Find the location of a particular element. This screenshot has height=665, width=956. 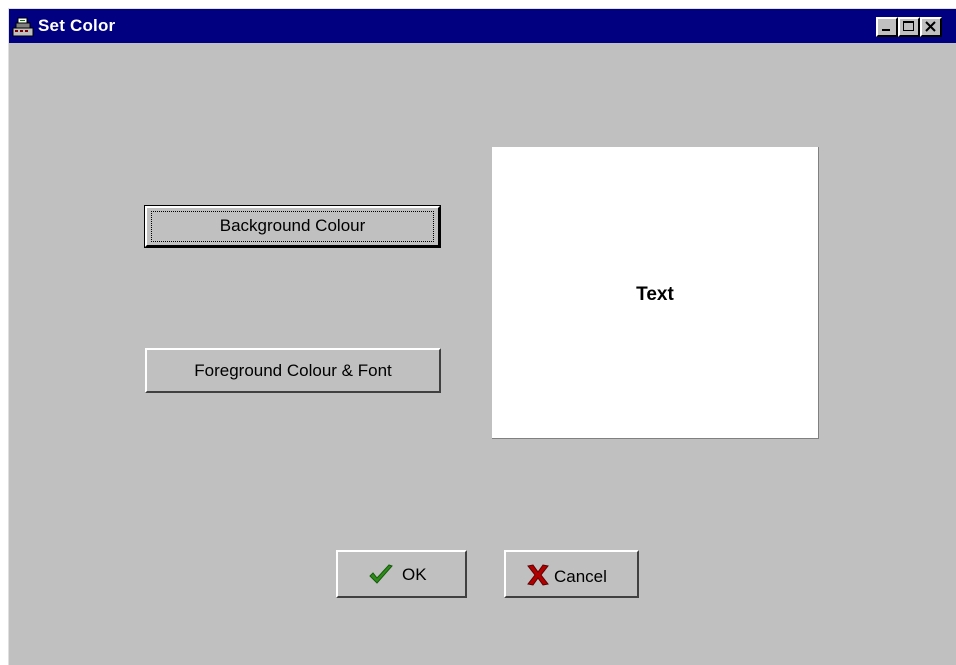

cancel-button: Cancel is located at coordinates (571, 574).